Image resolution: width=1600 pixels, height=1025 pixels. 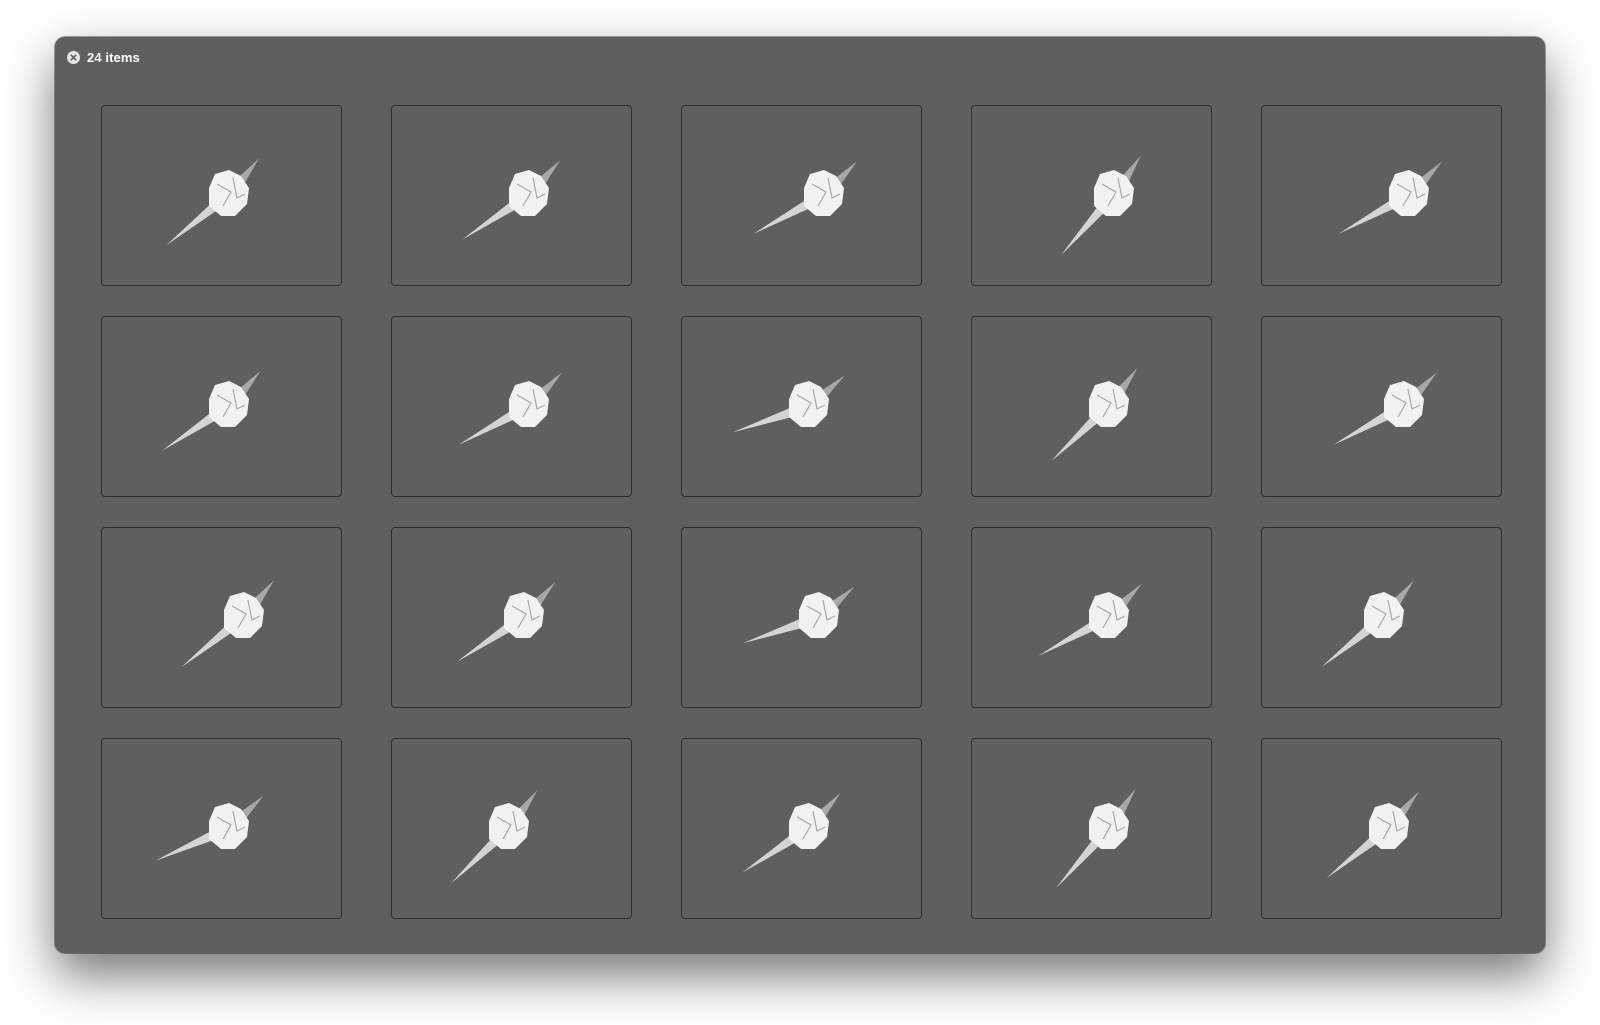 I want to click on item-count-label: 24 items, so click(x=113, y=57).